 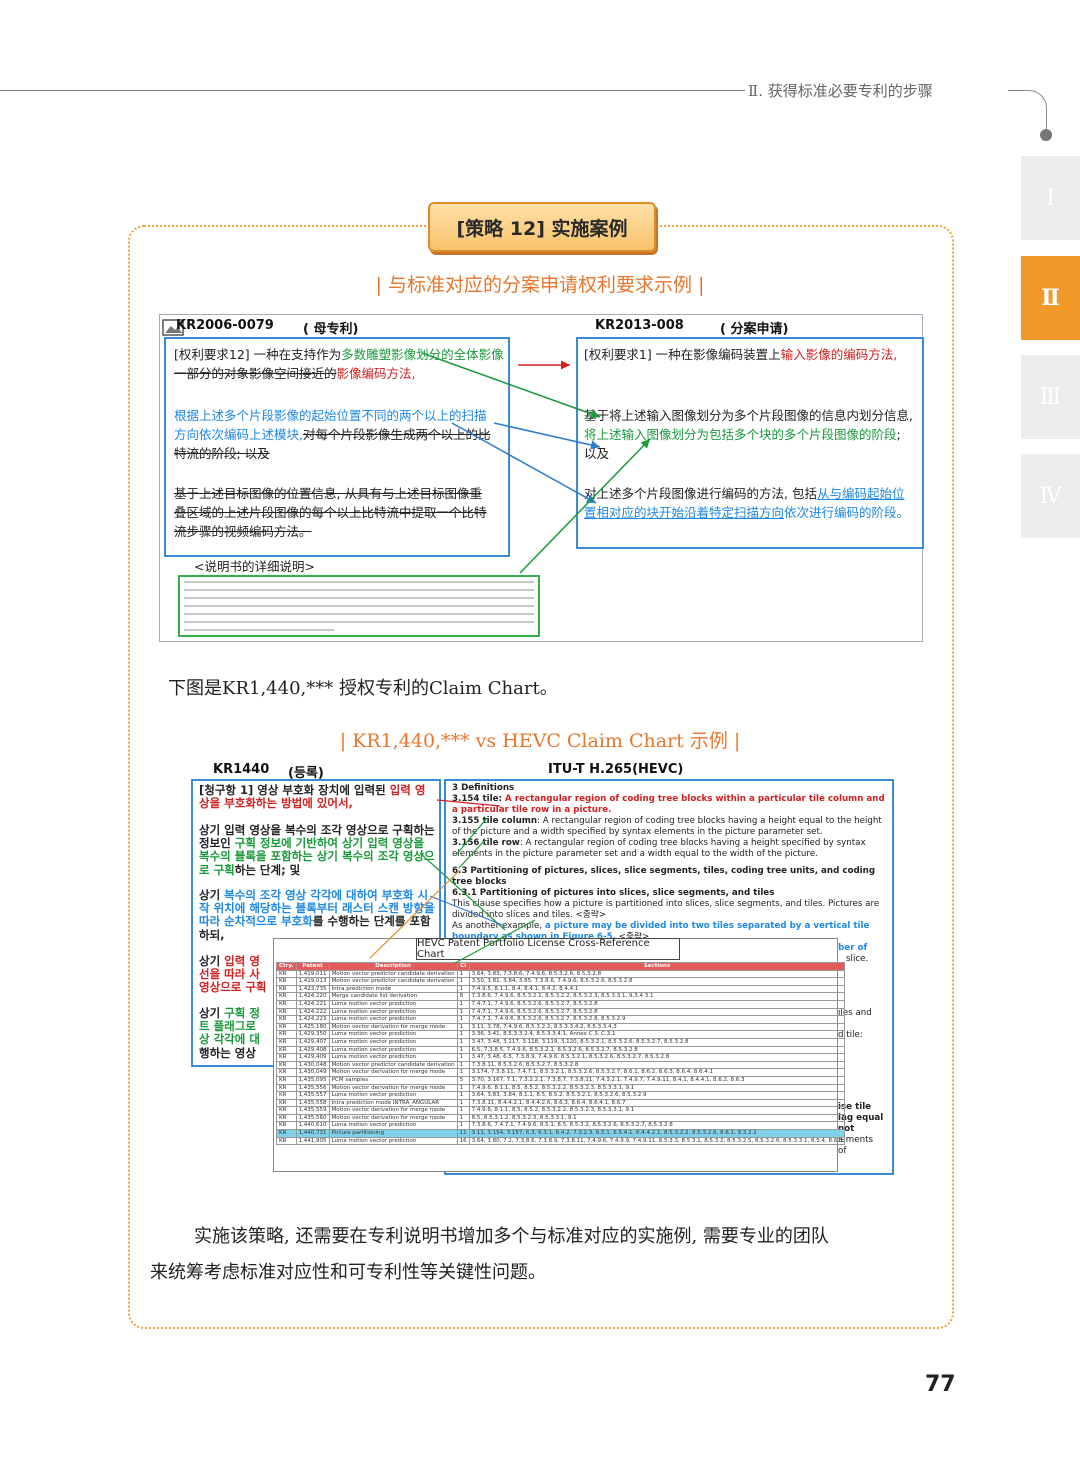 I want to click on arrow-orange, so click(x=415, y=914).